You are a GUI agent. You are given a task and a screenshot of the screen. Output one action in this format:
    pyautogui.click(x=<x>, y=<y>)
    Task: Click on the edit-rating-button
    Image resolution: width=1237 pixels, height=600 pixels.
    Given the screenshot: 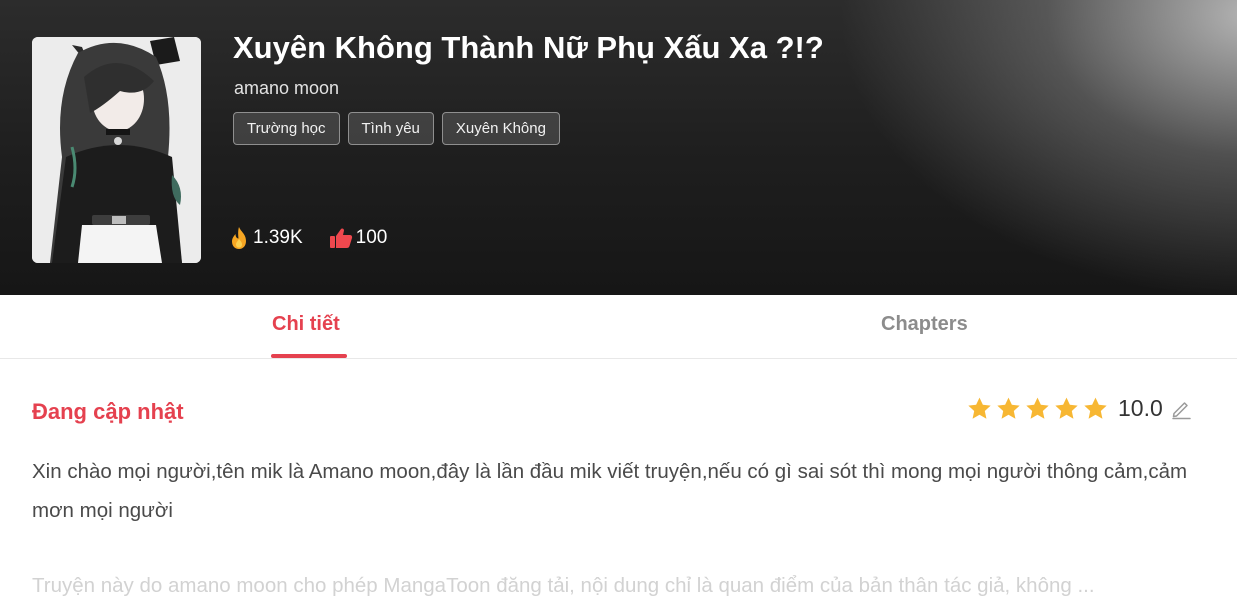 What is the action you would take?
    pyautogui.click(x=1181, y=409)
    